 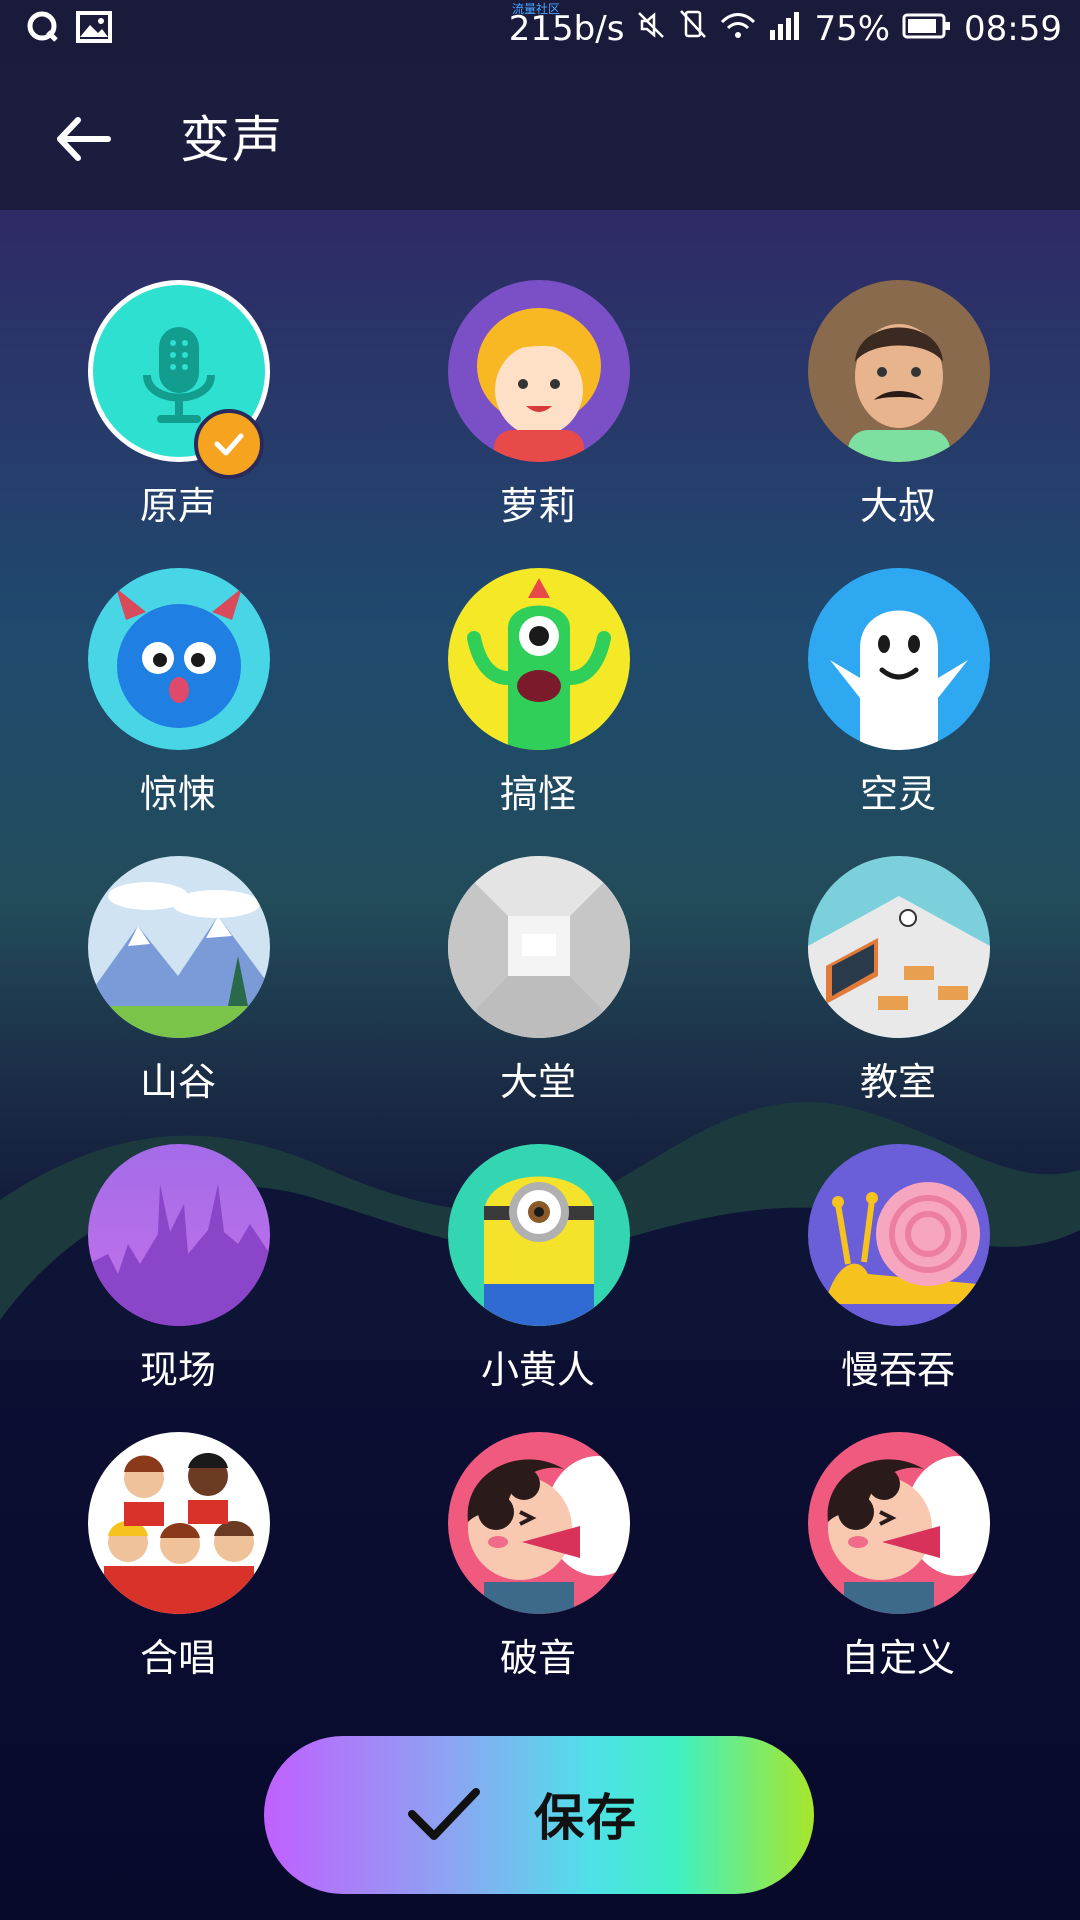 What do you see at coordinates (651, 29) in the screenshot?
I see `mute-icon` at bounding box center [651, 29].